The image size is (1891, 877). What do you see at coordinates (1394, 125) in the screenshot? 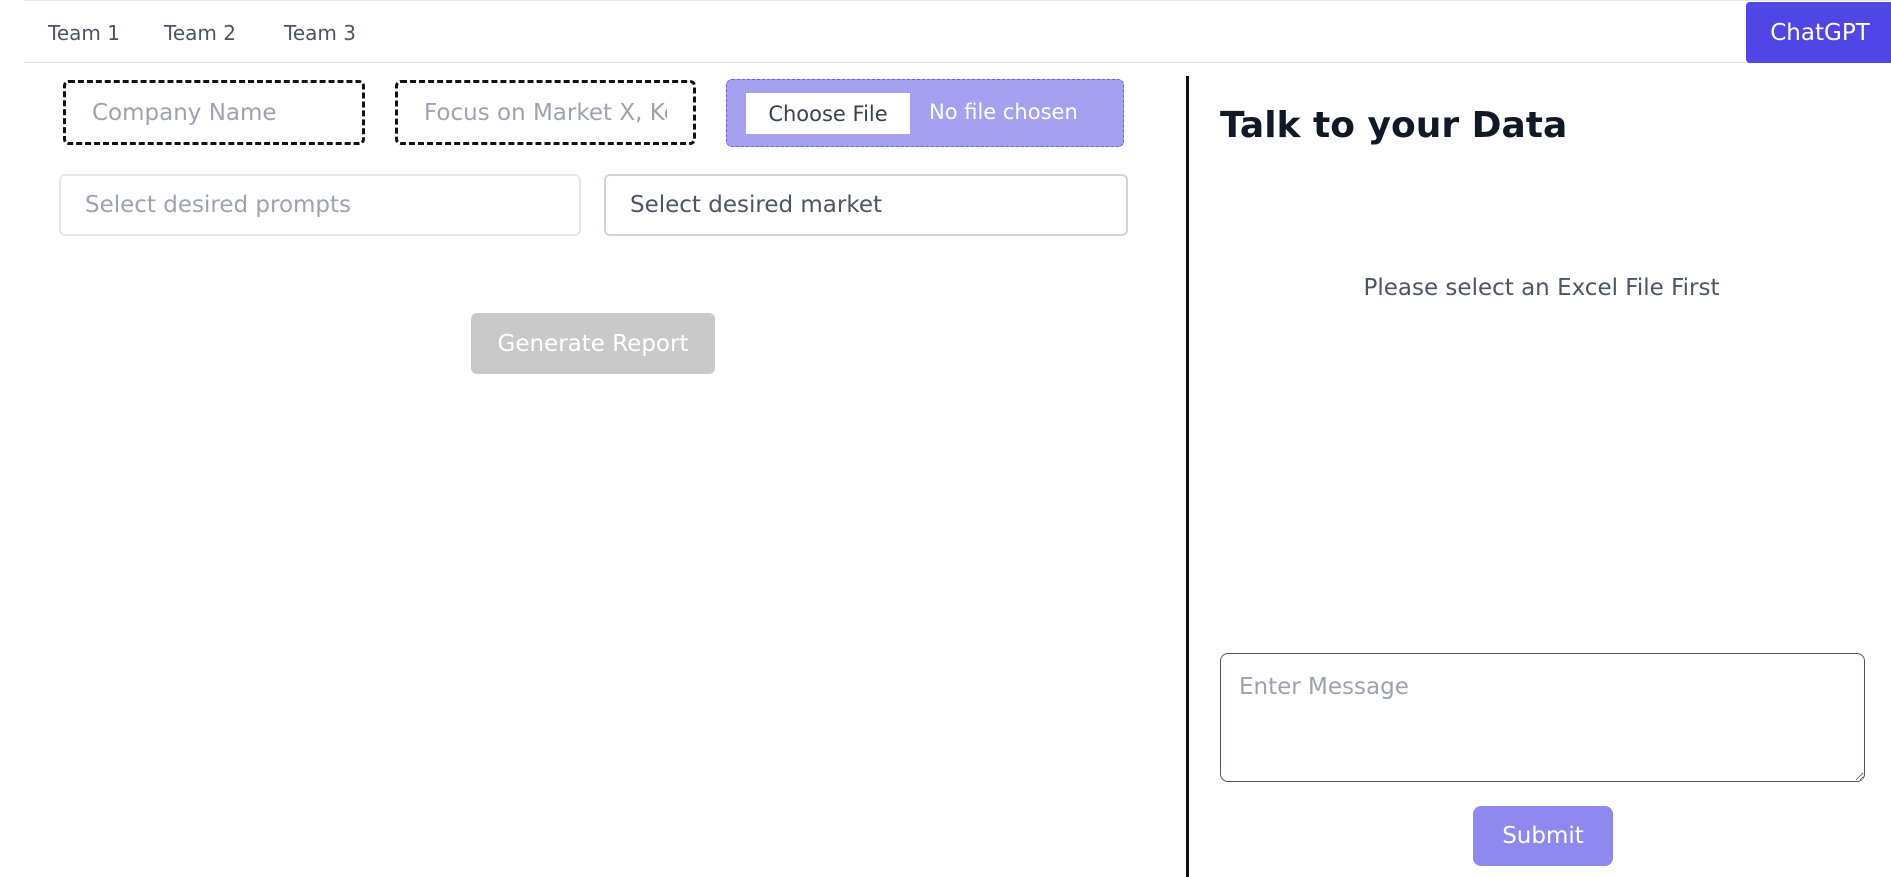
I see `chat-title: Talk to your Data` at bounding box center [1394, 125].